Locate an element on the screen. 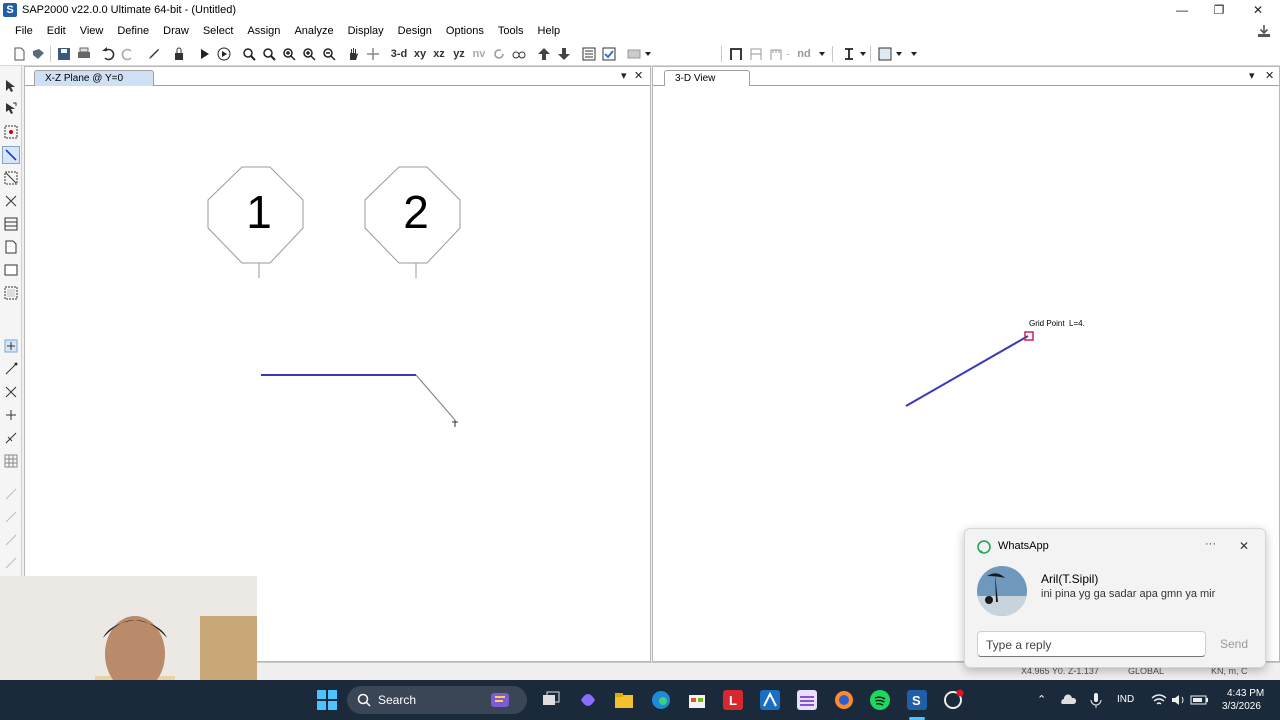 Image resolution: width=1280 pixels, height=720 pixels. pan-icon is located at coordinates (353, 54).